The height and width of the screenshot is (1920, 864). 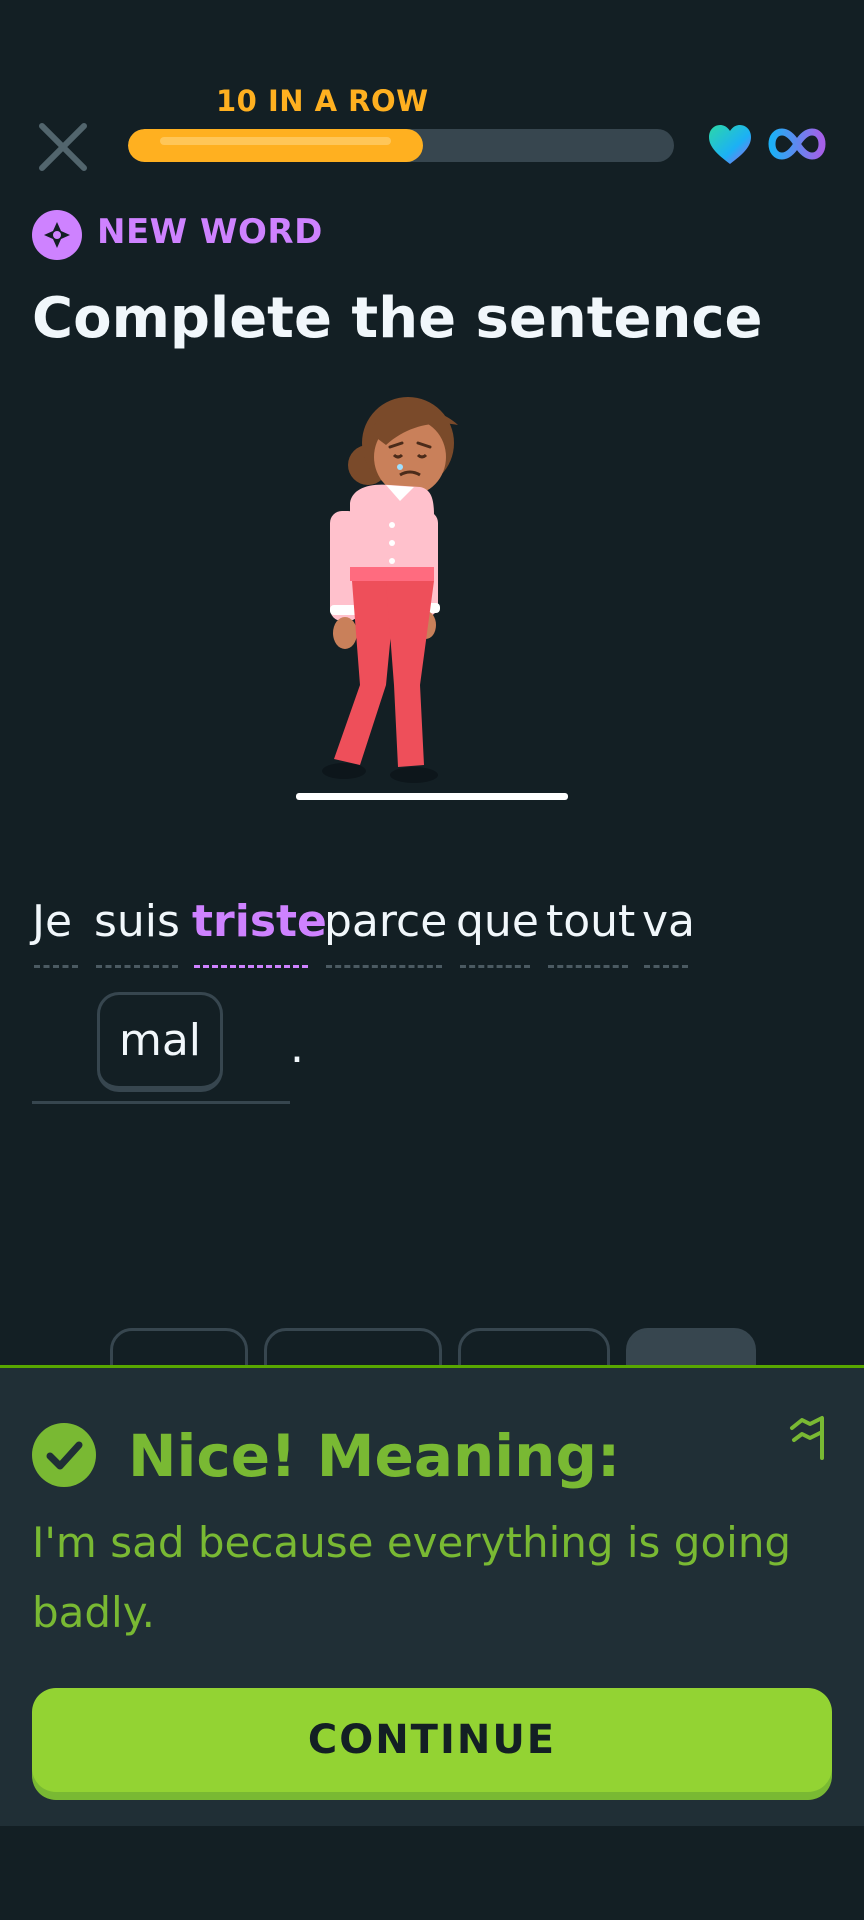 What do you see at coordinates (57, 235) in the screenshot?
I see `new-word-sparkle-icon` at bounding box center [57, 235].